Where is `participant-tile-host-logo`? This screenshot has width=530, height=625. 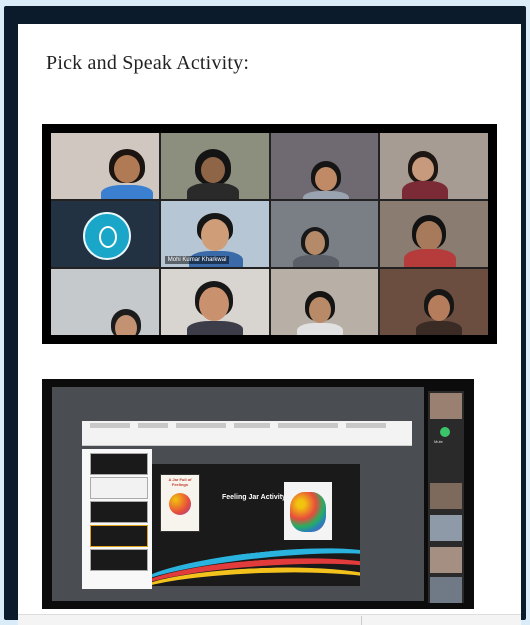
participant-tile-host-logo is located at coordinates (105, 234).